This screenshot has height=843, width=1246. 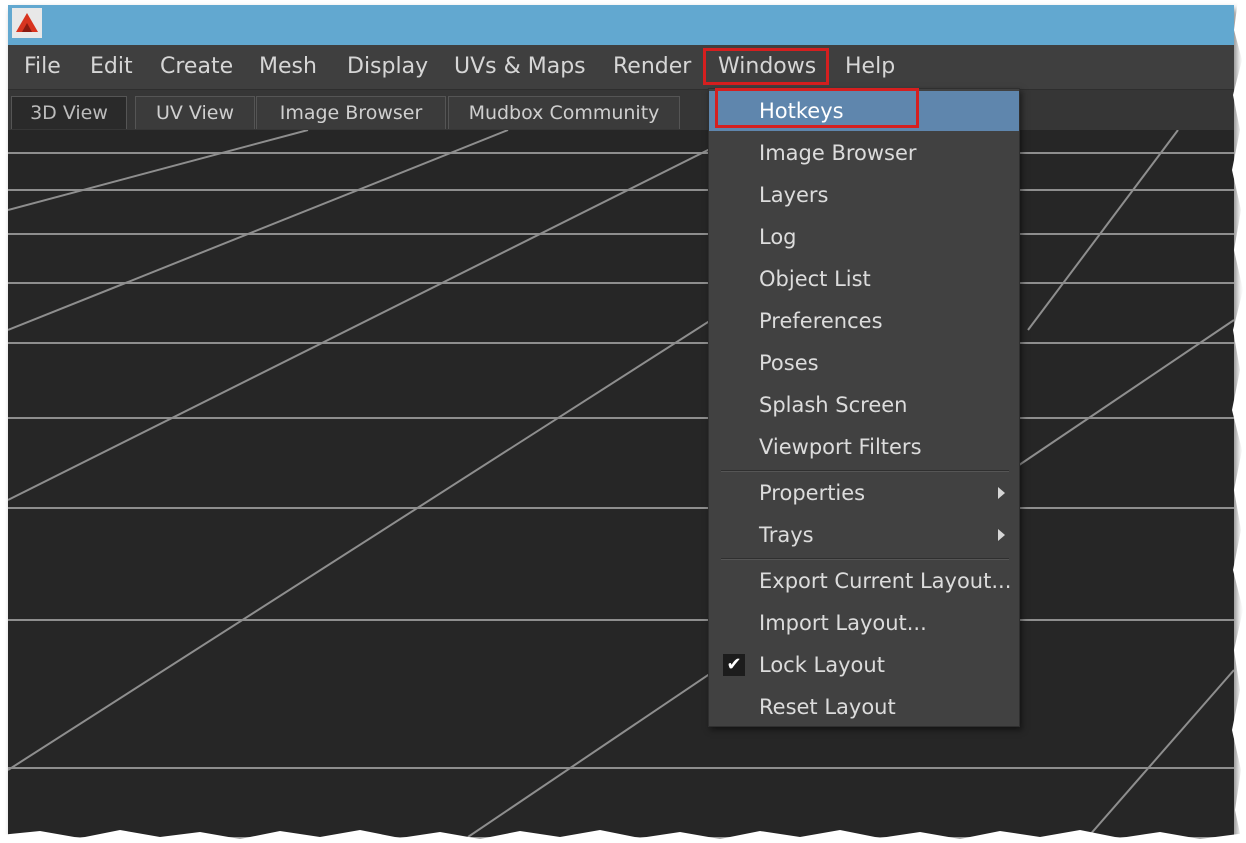 What do you see at coordinates (864, 535) in the screenshot?
I see `menu-item-trays: Trays` at bounding box center [864, 535].